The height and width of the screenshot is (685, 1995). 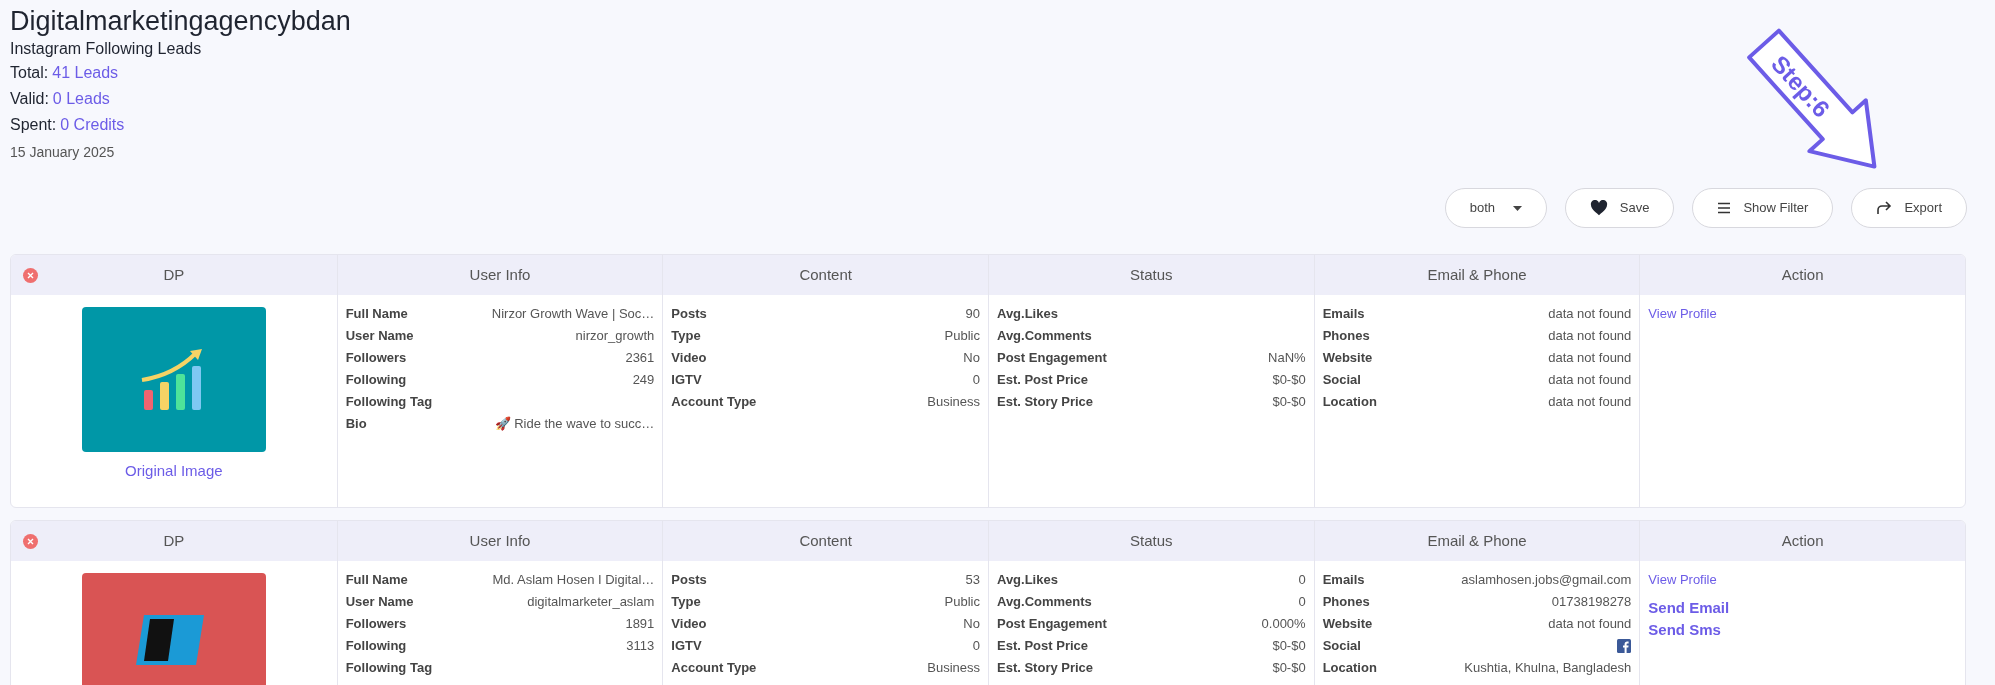 I want to click on page-title: Digitalmarketingagencybdan, so click(x=181, y=21).